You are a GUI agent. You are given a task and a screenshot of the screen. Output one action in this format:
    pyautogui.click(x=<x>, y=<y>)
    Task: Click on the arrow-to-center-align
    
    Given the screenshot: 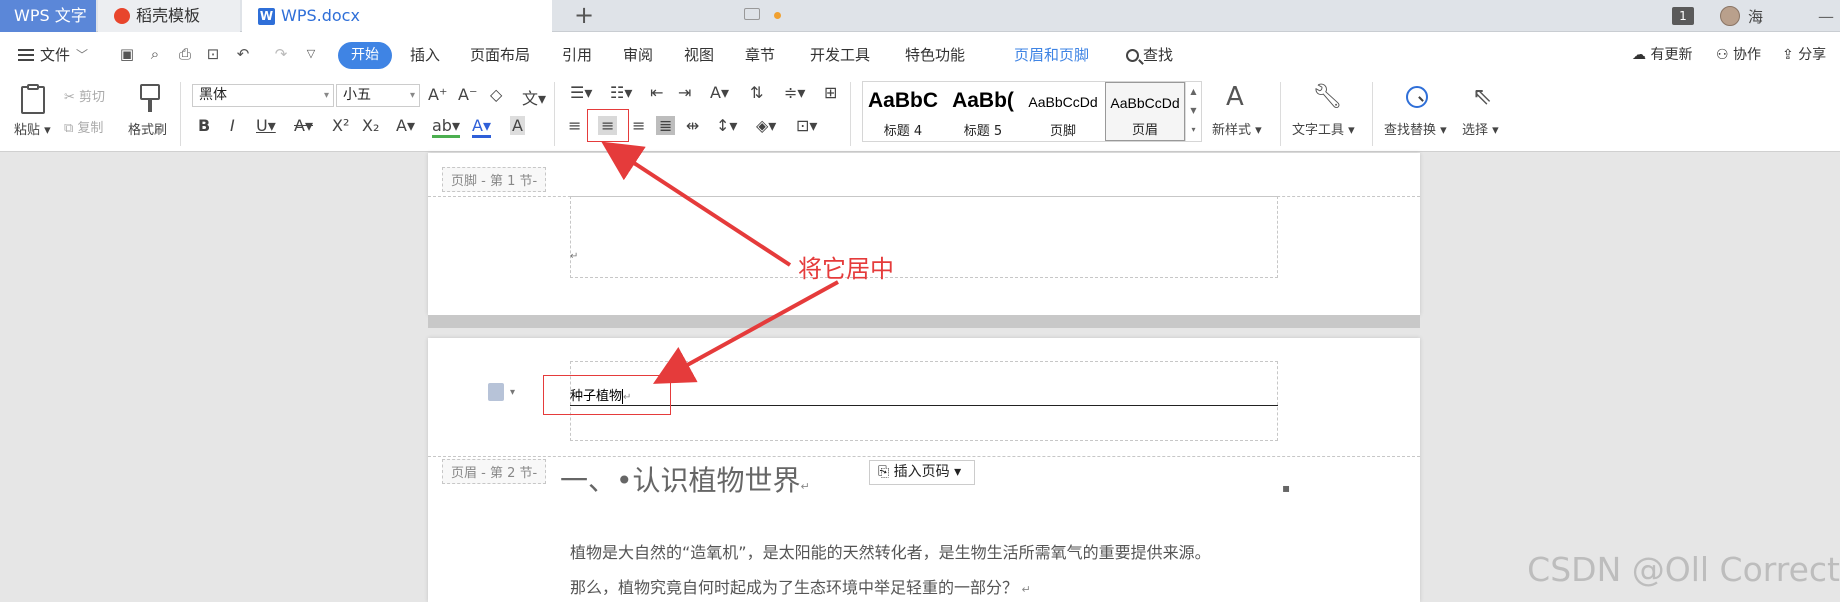 What is the action you would take?
    pyautogui.click(x=696, y=204)
    